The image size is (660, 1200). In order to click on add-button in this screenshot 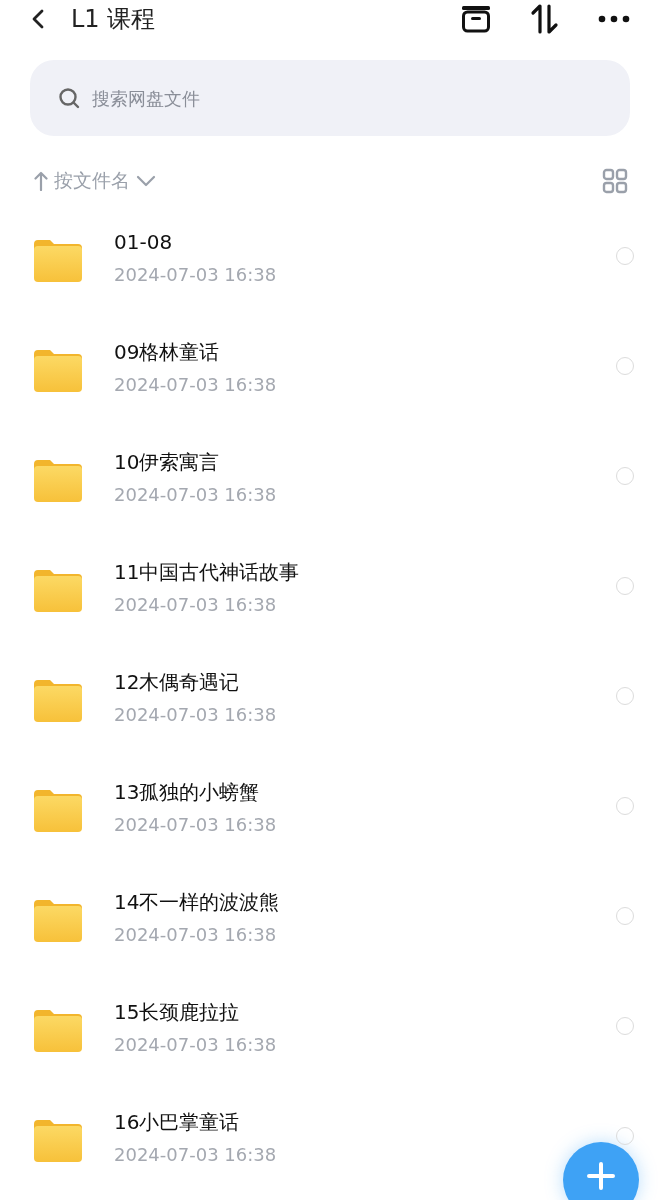, I will do `click(601, 1171)`.